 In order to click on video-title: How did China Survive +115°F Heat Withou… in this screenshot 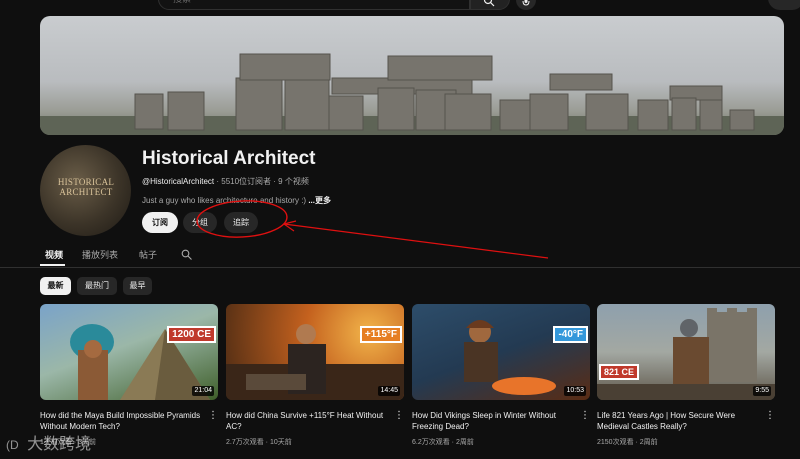, I will do `click(307, 421)`.